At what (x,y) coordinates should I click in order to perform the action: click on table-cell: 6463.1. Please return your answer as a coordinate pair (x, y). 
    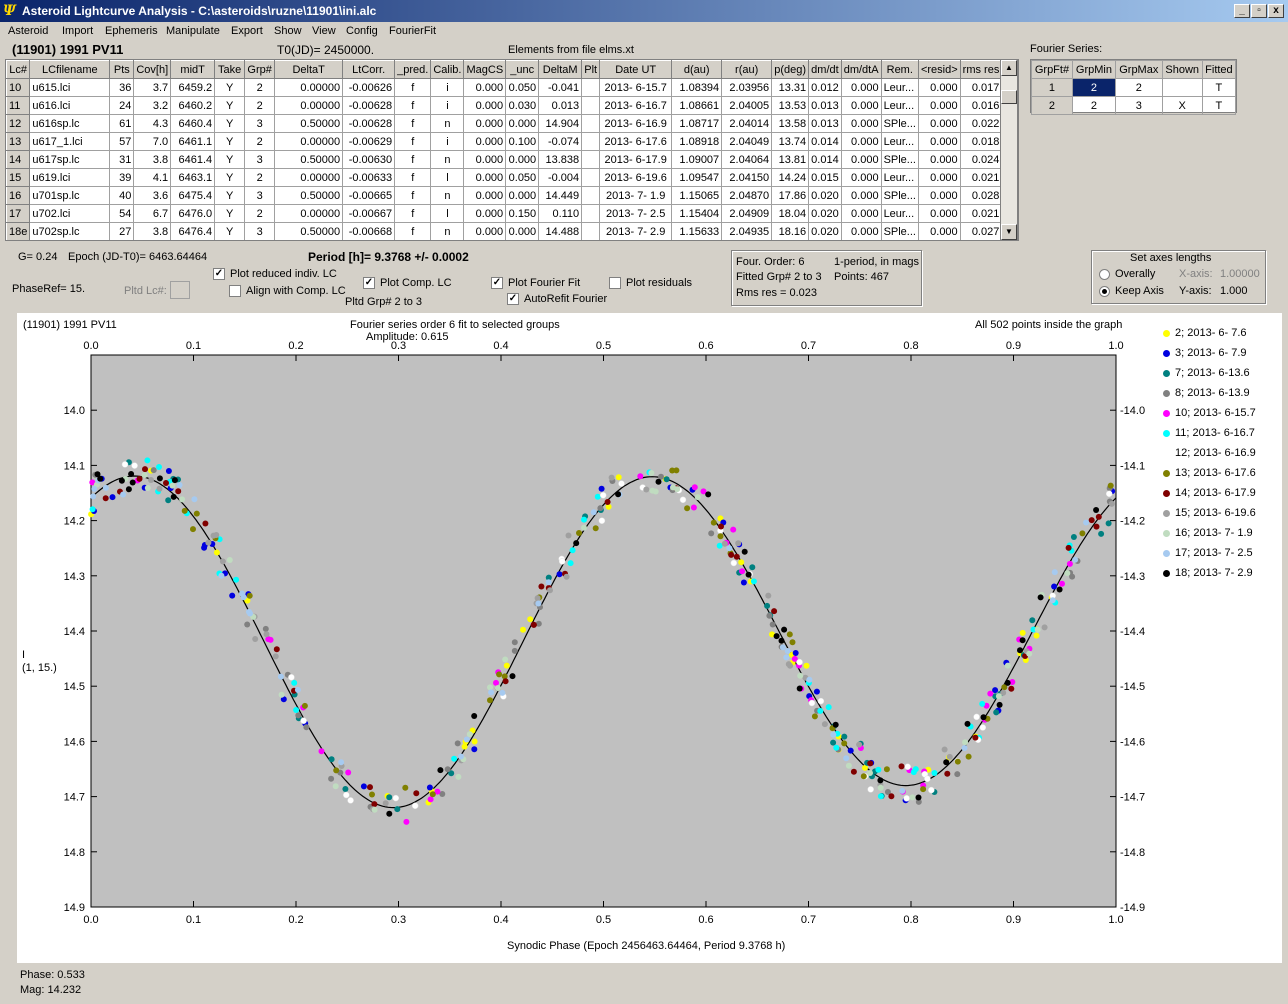
    Looking at the image, I should click on (193, 177).